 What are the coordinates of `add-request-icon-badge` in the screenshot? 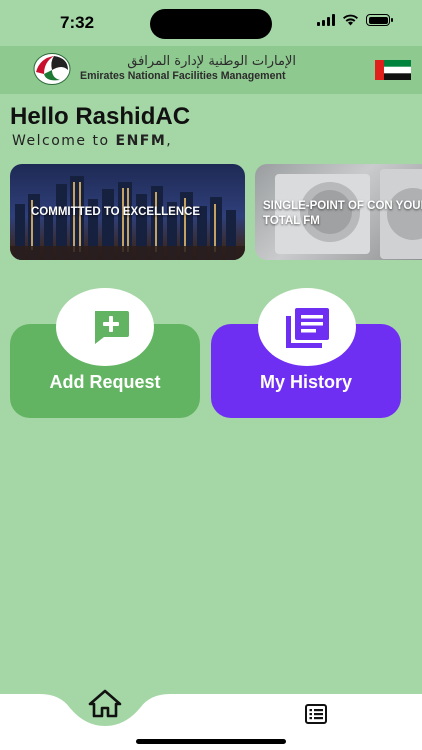 It's located at (105, 327).